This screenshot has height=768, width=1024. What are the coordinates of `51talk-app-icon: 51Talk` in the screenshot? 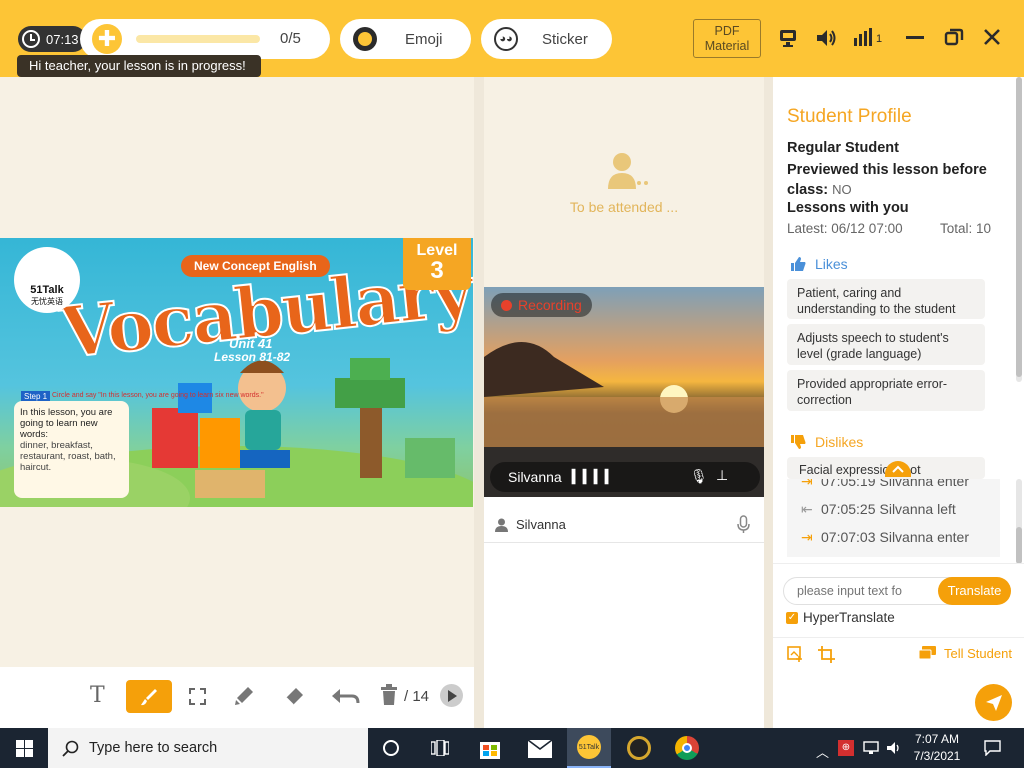 It's located at (589, 747).